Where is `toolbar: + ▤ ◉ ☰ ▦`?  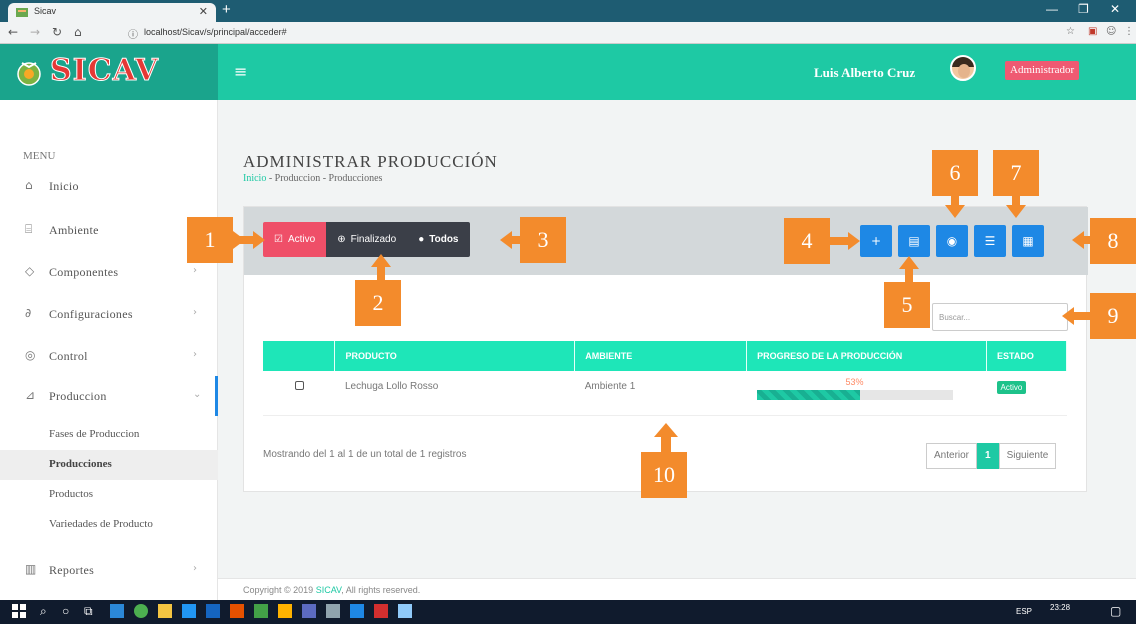
toolbar: + ▤ ◉ ☰ ▦ is located at coordinates (952, 241).